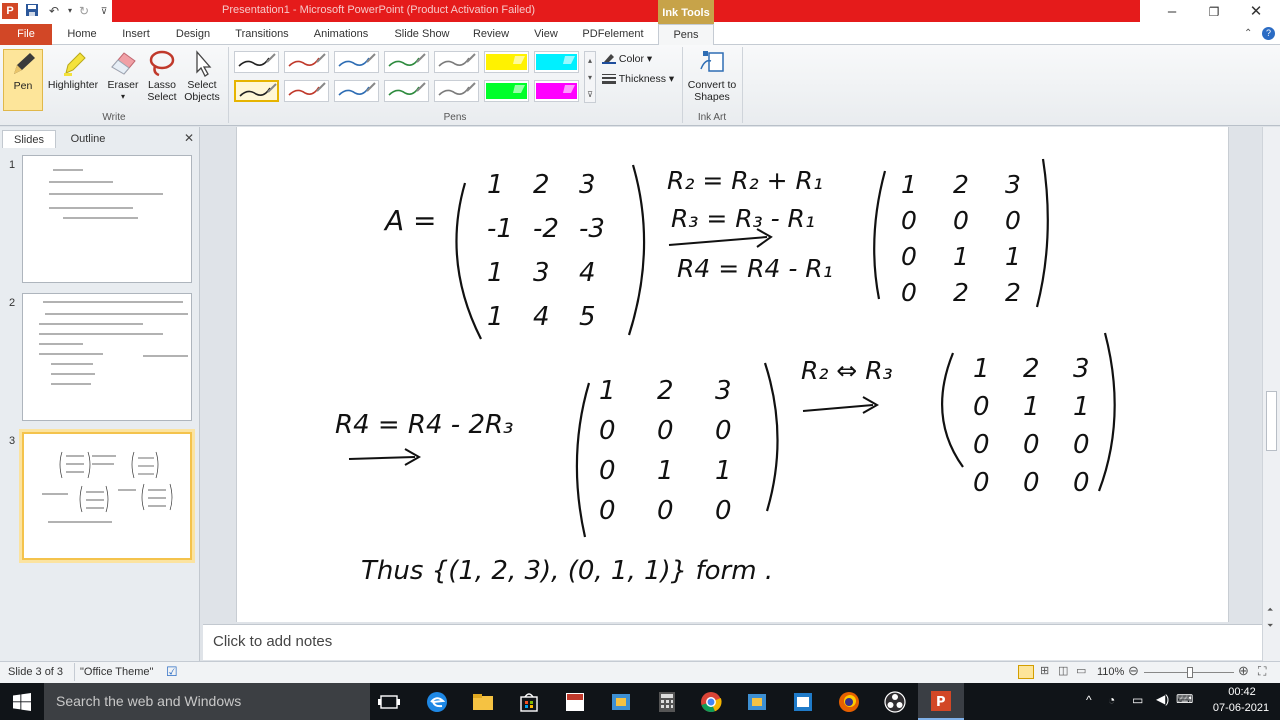 The height and width of the screenshot is (720, 1280). What do you see at coordinates (1242, 692) in the screenshot?
I see `clock-time: 00:42` at bounding box center [1242, 692].